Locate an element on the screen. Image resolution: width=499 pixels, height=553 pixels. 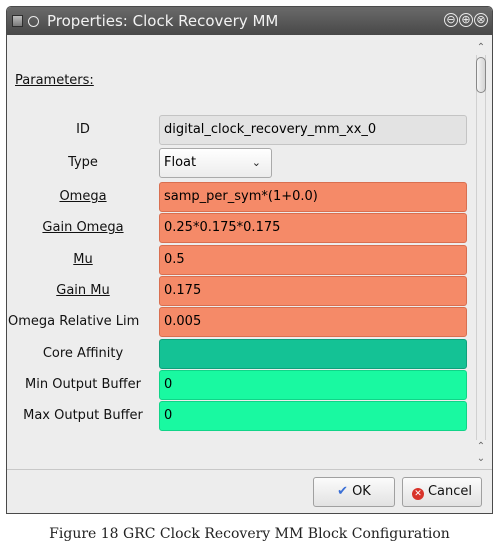
app-icon is located at coordinates (17, 21).